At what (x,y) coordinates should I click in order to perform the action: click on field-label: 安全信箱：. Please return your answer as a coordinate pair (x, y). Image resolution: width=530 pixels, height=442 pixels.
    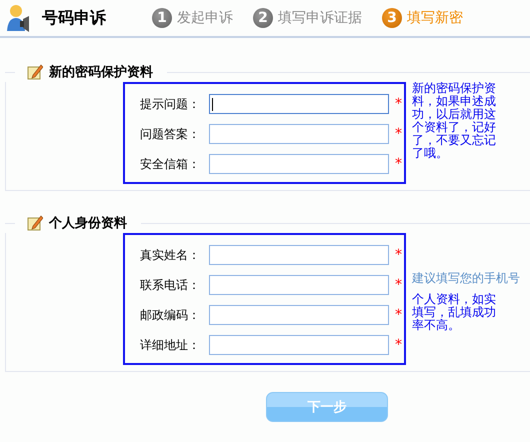
    Looking at the image, I should click on (169, 164).